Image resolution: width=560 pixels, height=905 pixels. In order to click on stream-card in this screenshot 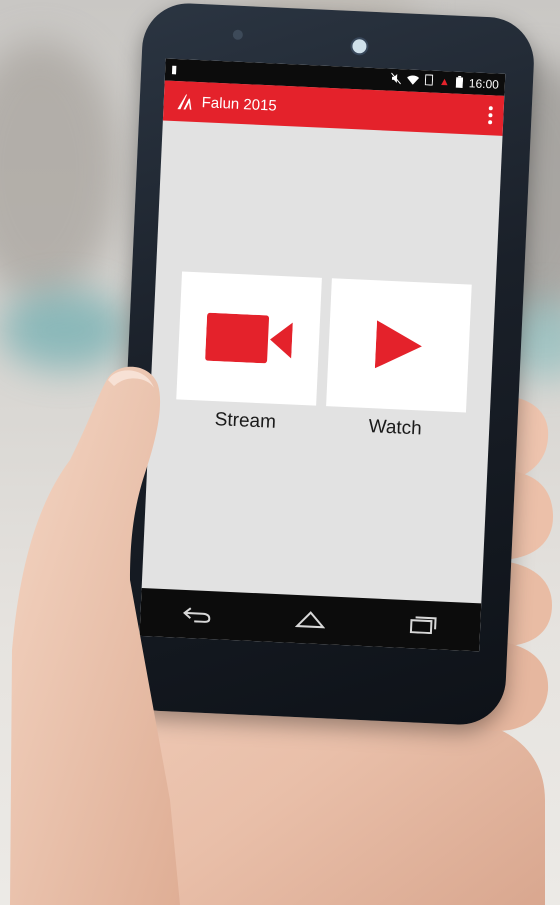, I will do `click(249, 338)`.